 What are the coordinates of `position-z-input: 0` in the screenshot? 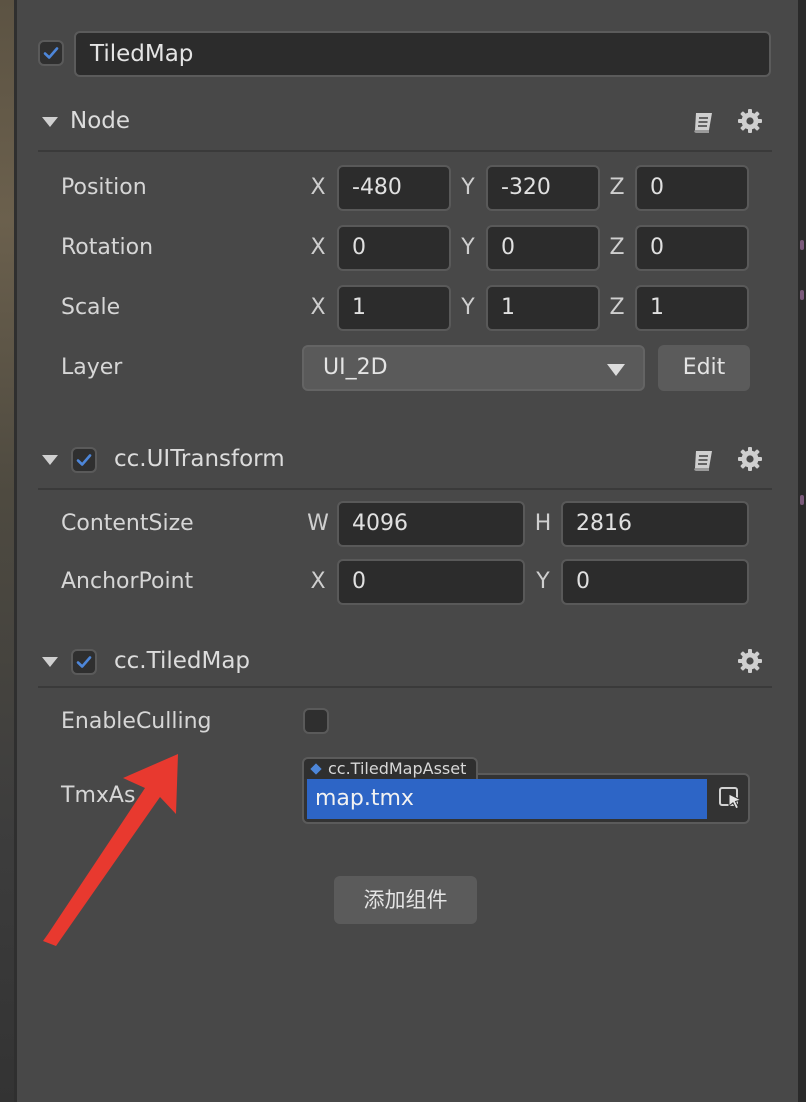 It's located at (692, 188).